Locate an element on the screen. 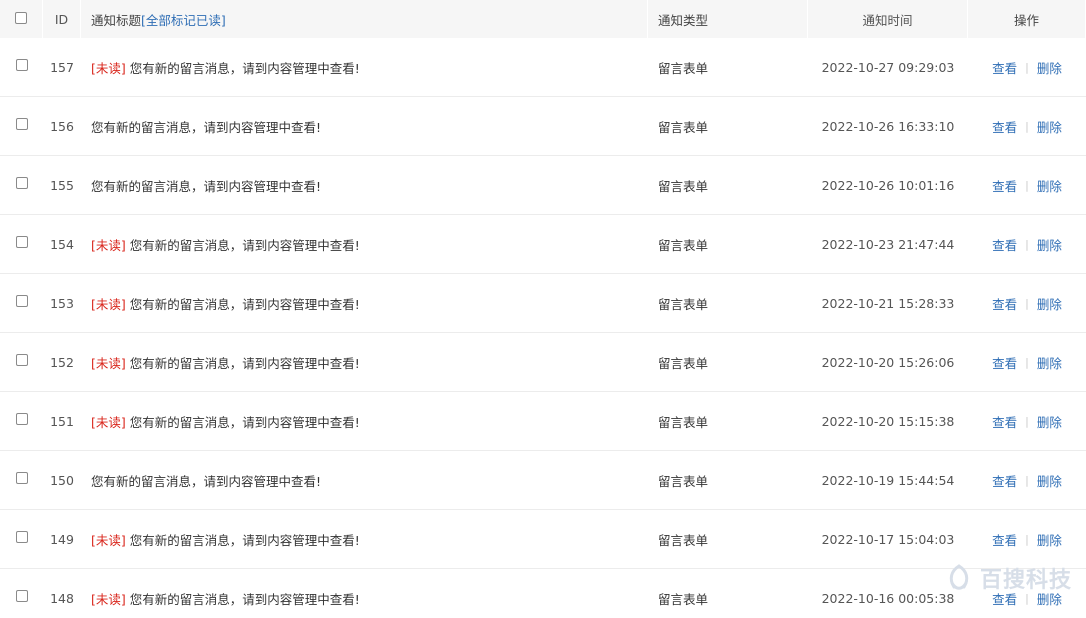 The height and width of the screenshot is (618, 1086). header-id: ID is located at coordinates (62, 19).